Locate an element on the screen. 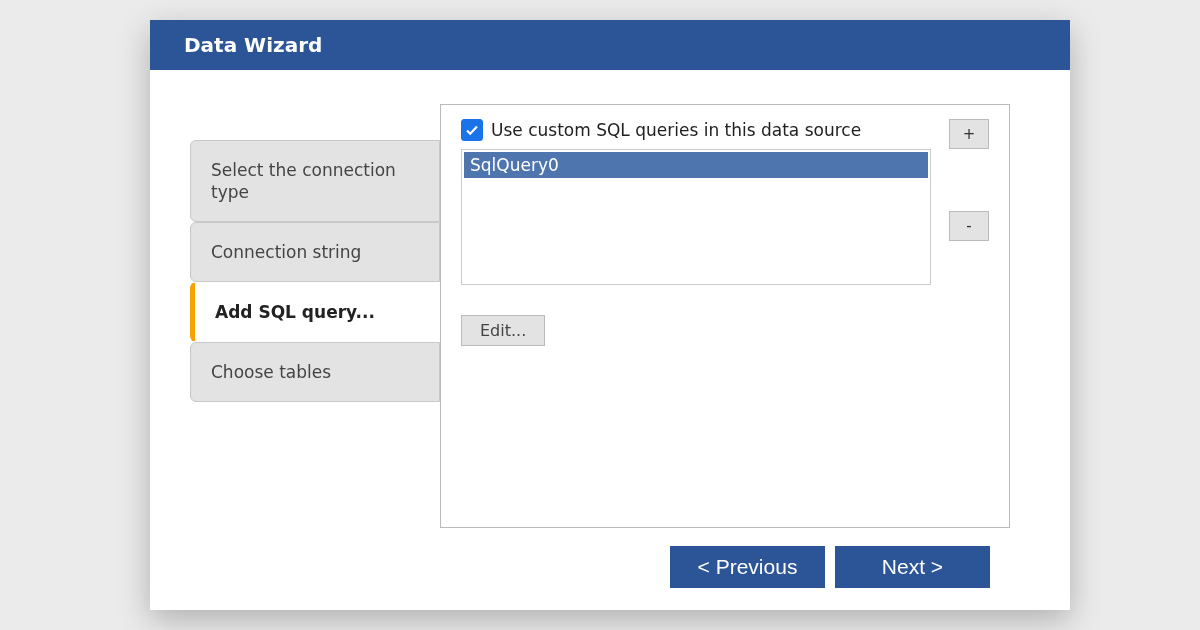 This screenshot has height=630, width=1200. query-list-item: SqlQuery0 is located at coordinates (696, 165).